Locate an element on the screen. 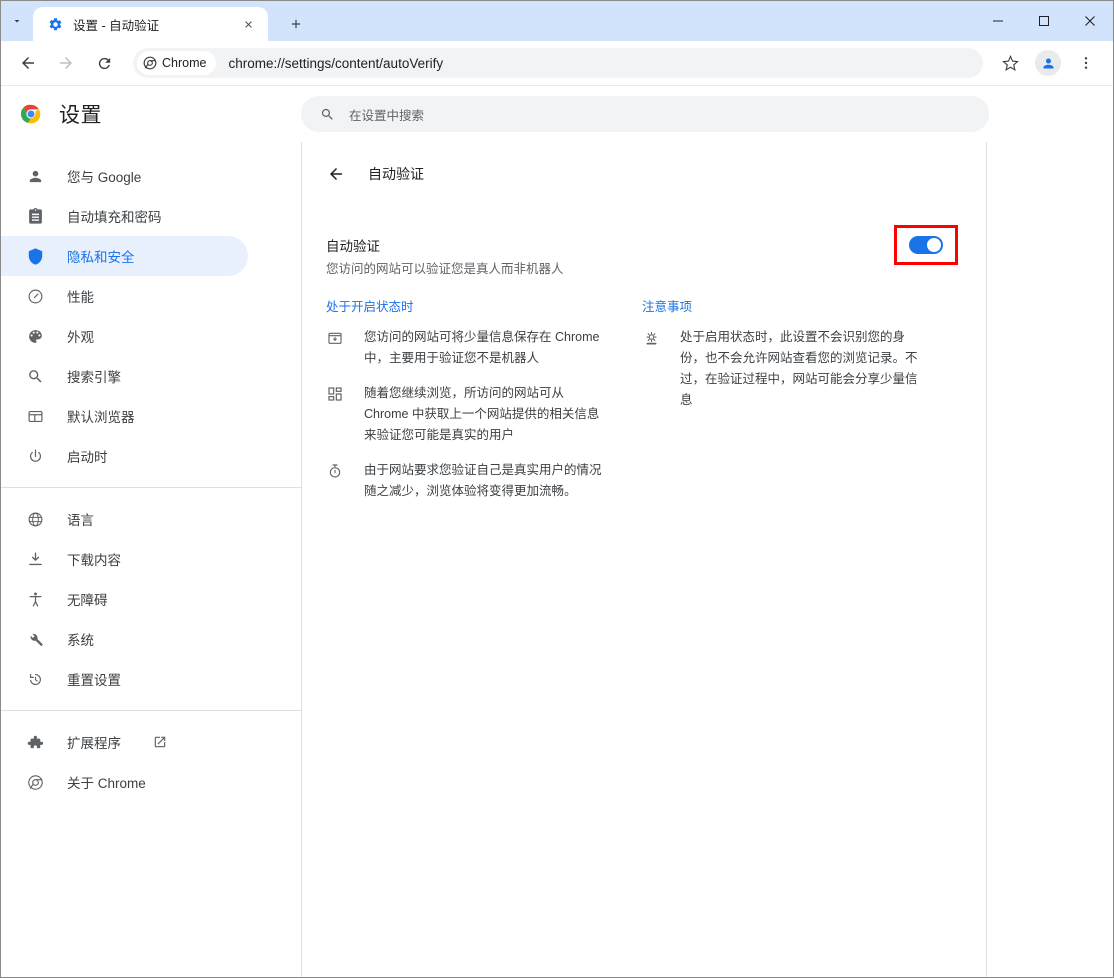 This screenshot has height=978, width=1114. tab-search-area is located at coordinates (17, 21).